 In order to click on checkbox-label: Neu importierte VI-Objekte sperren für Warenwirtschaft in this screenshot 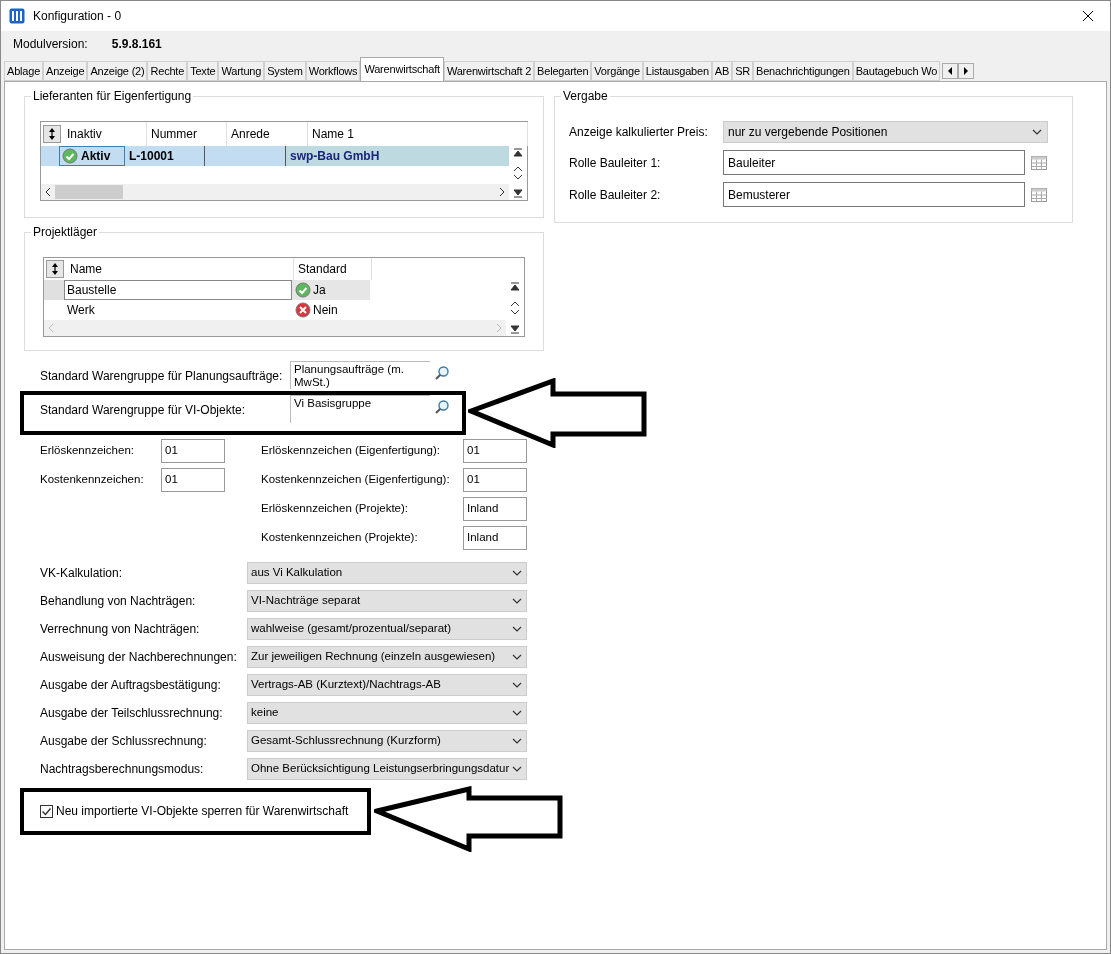, I will do `click(202, 811)`.